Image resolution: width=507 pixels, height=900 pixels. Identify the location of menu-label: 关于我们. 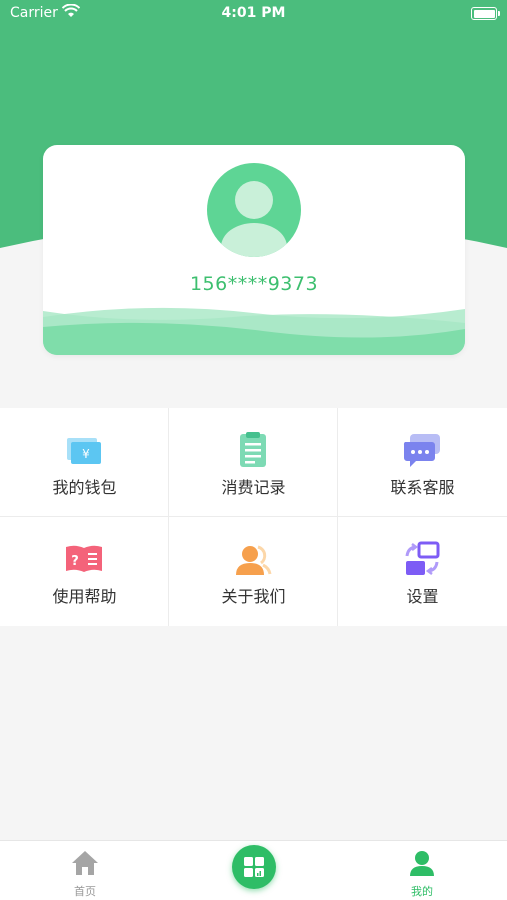
(253, 596).